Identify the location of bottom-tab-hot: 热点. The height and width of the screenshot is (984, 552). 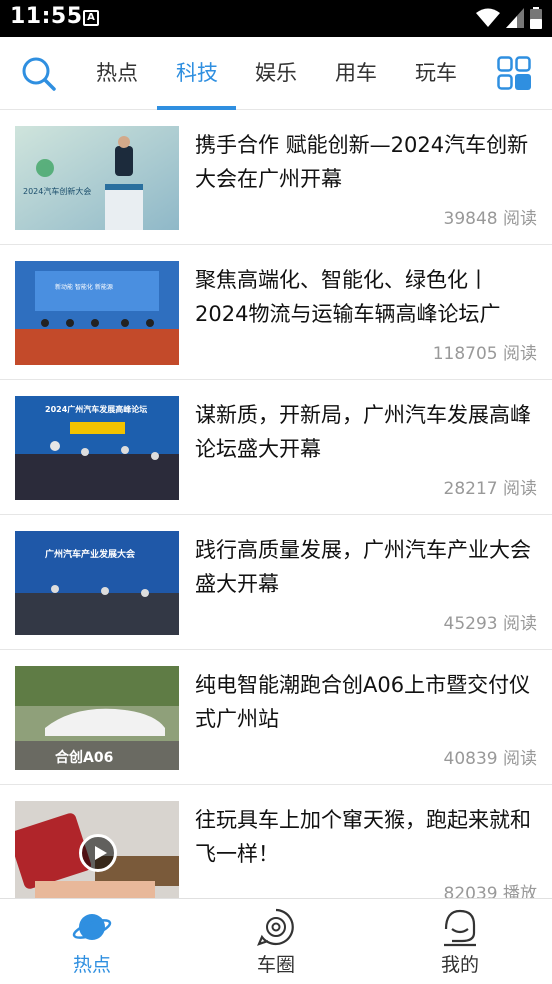
(92, 941).